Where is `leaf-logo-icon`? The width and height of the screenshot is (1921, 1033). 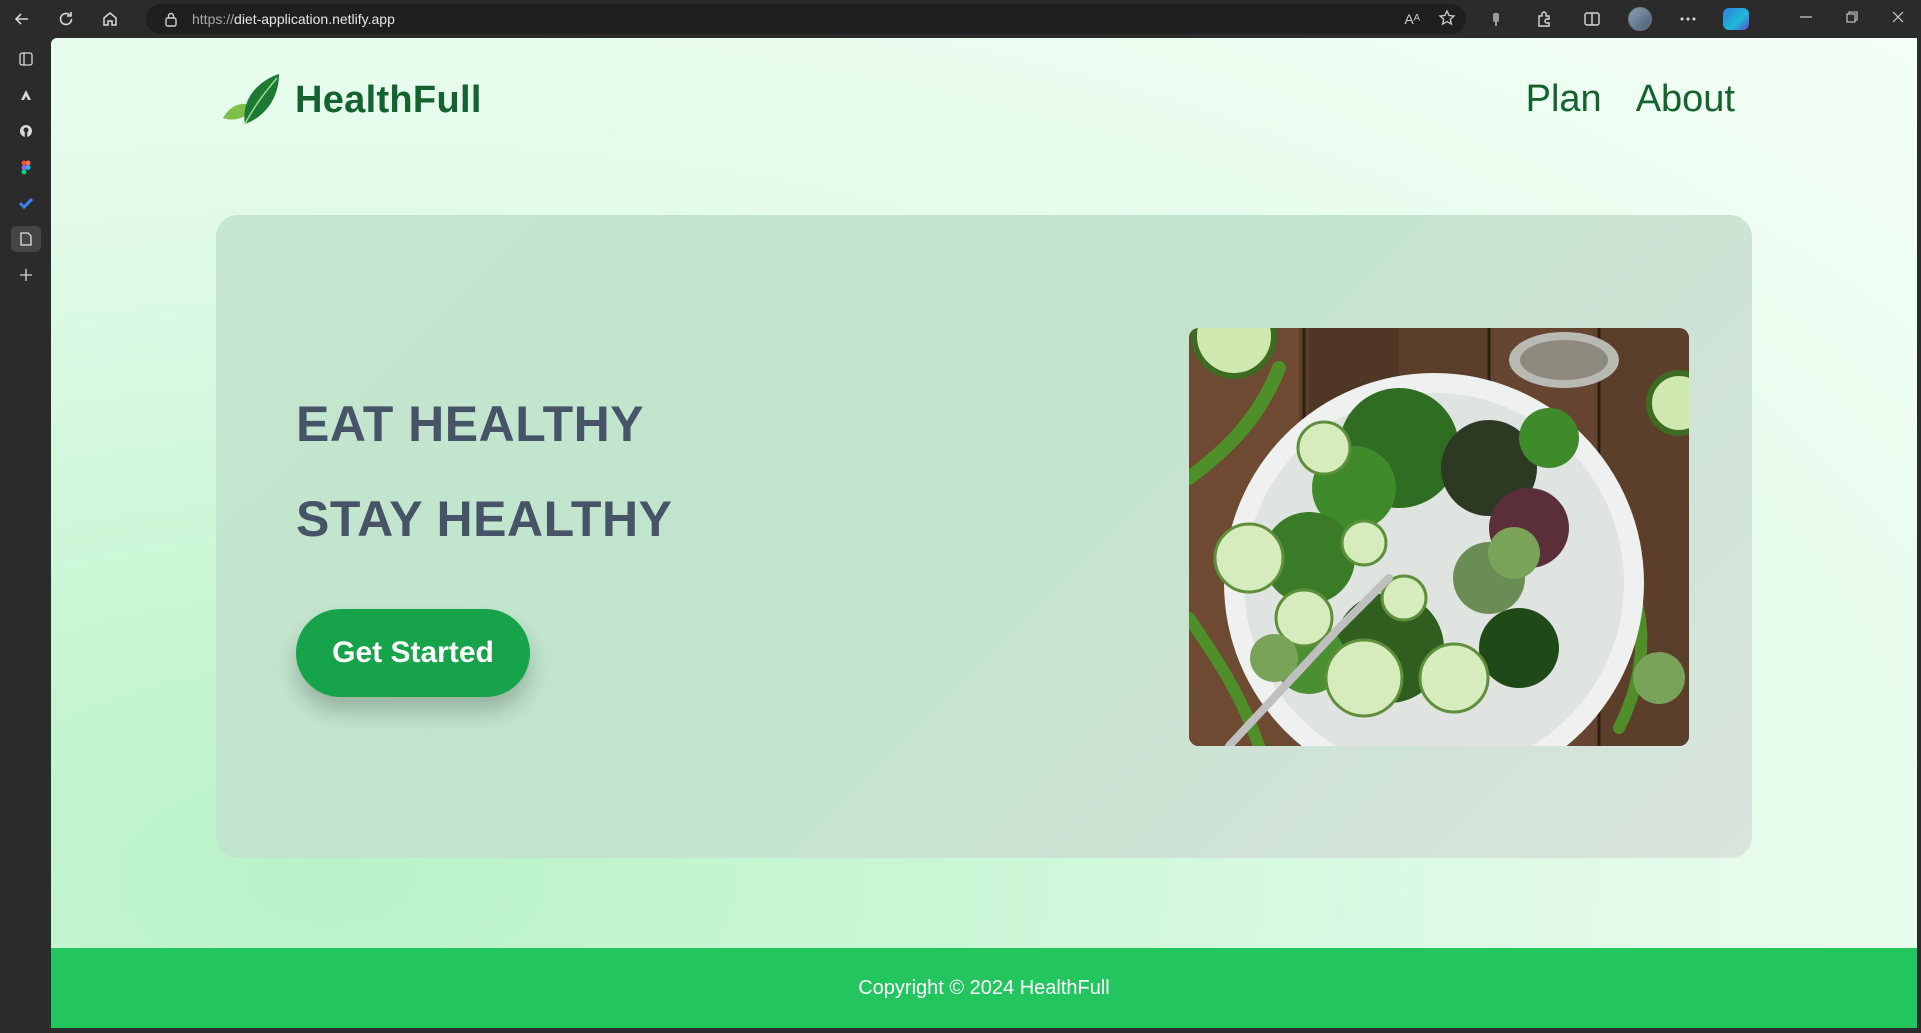 leaf-logo-icon is located at coordinates (251, 99).